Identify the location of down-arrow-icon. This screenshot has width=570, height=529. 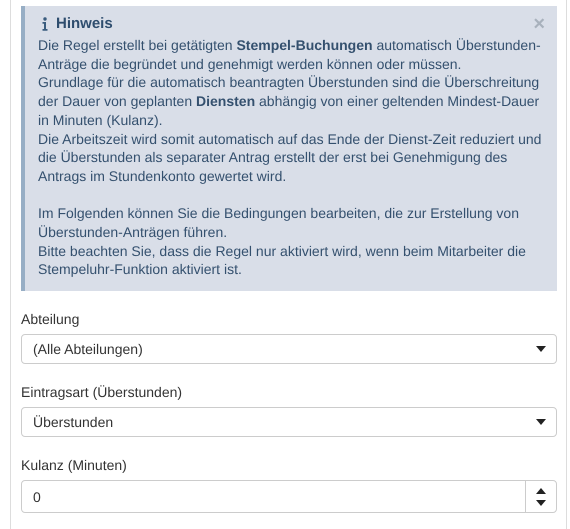
(541, 503).